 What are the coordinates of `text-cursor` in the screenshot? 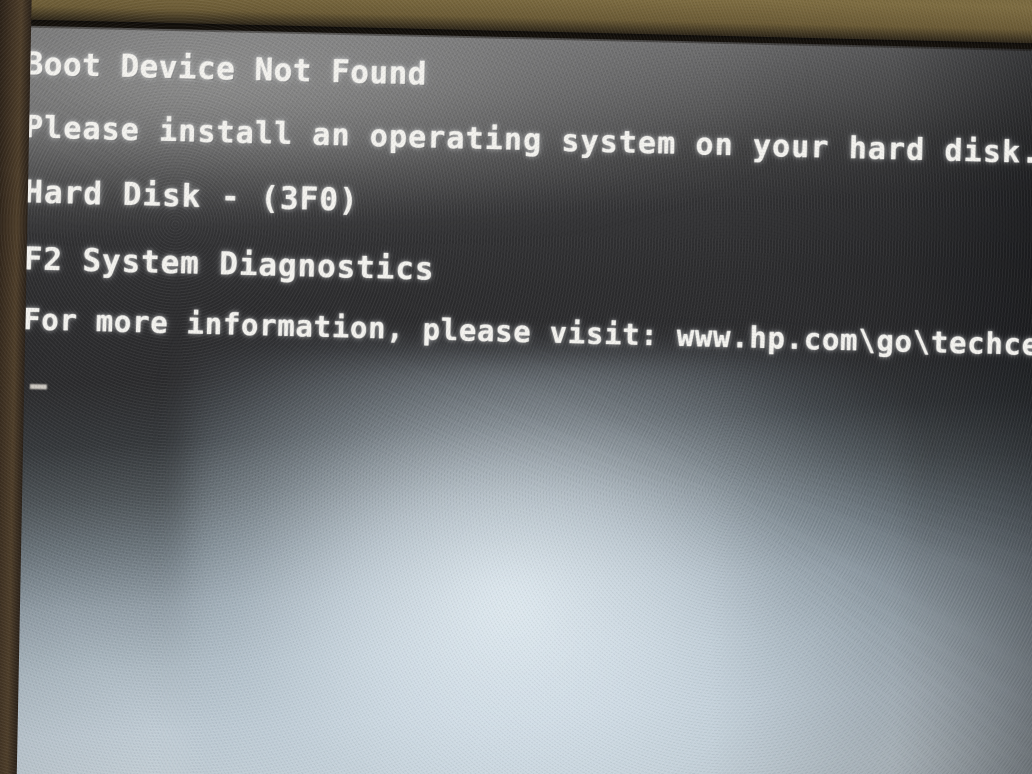 It's located at (38, 387).